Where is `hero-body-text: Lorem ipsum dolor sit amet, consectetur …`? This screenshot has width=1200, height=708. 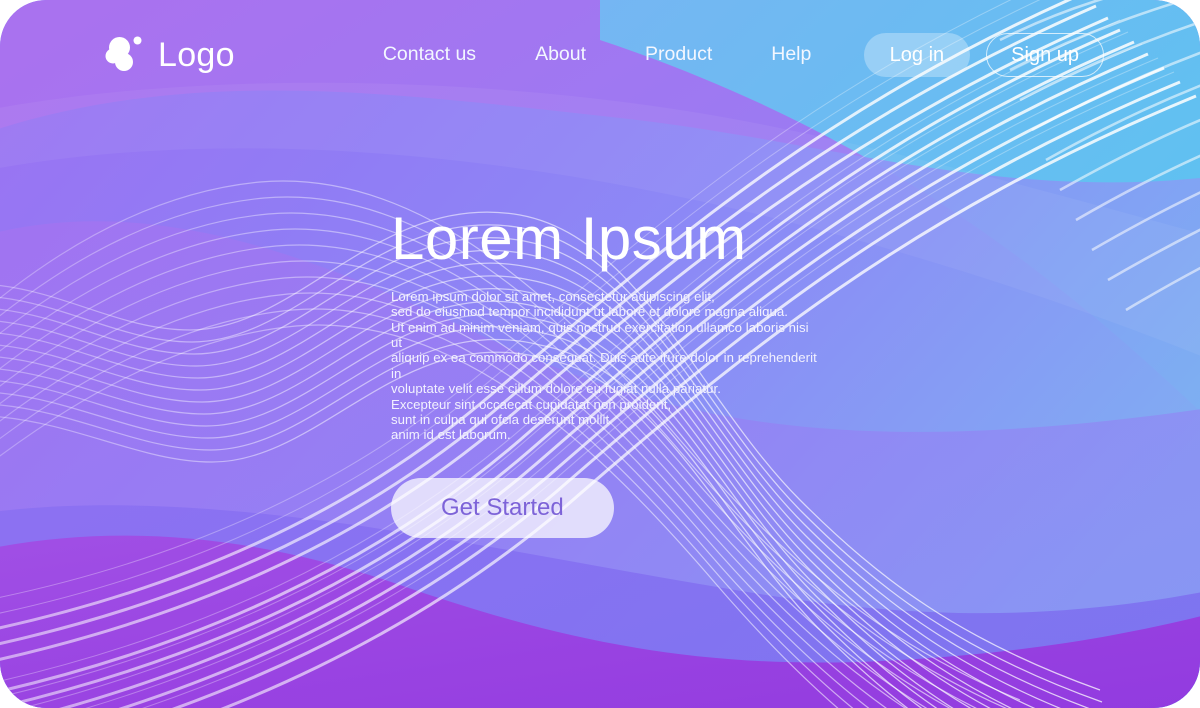
hero-body-text: Lorem ipsum dolor sit amet, consectetur … is located at coordinates (604, 365).